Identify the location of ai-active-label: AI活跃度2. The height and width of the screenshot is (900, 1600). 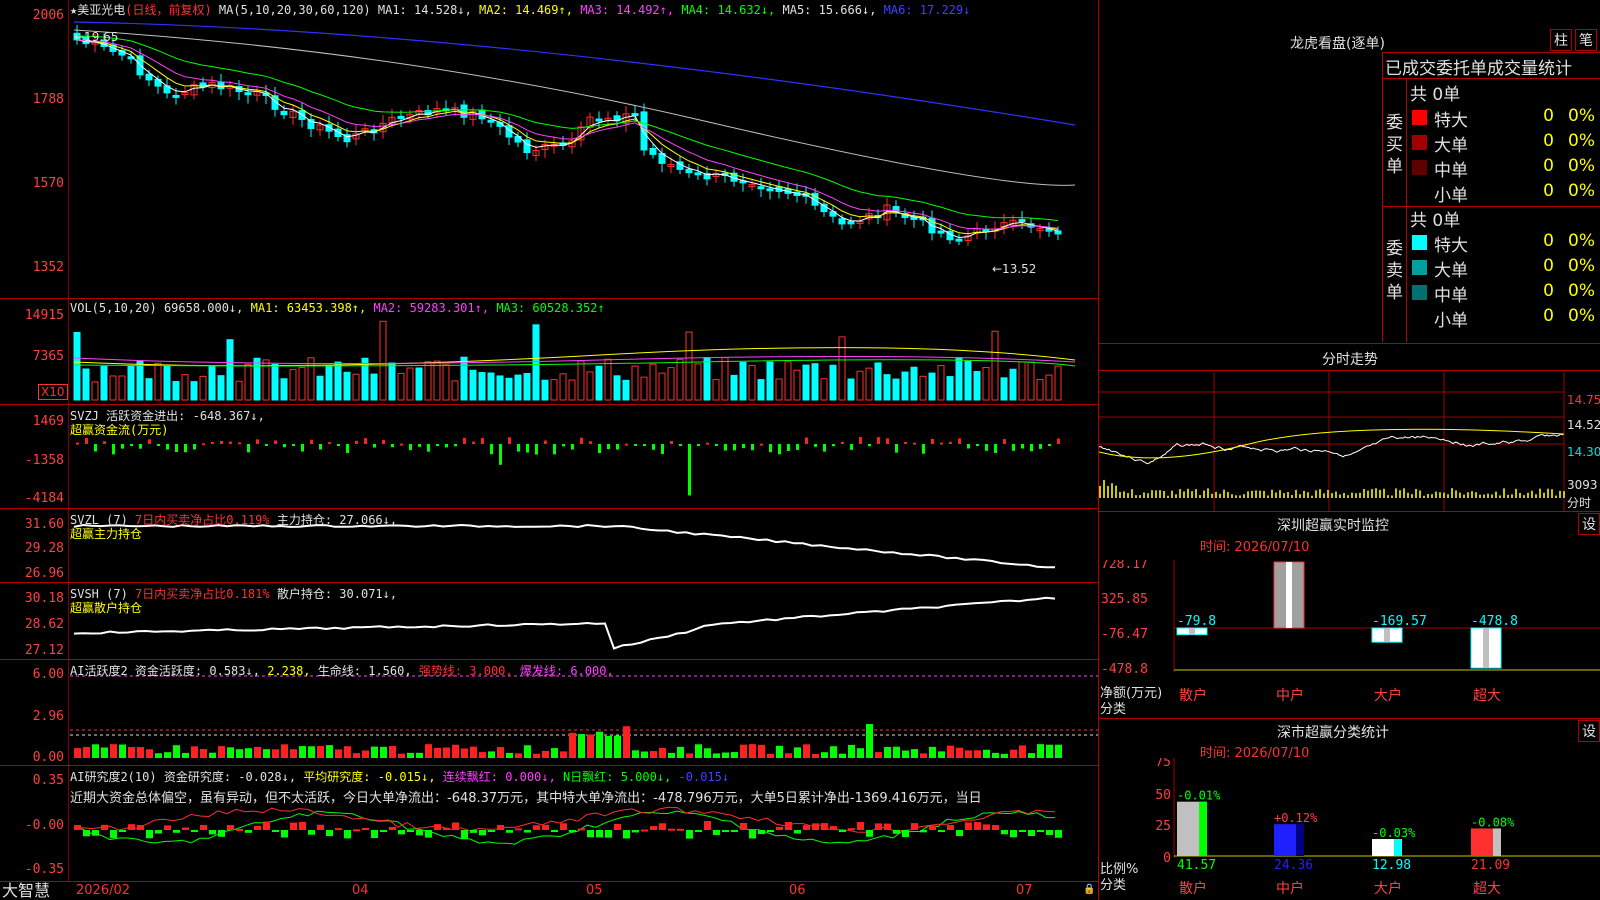
(99, 671).